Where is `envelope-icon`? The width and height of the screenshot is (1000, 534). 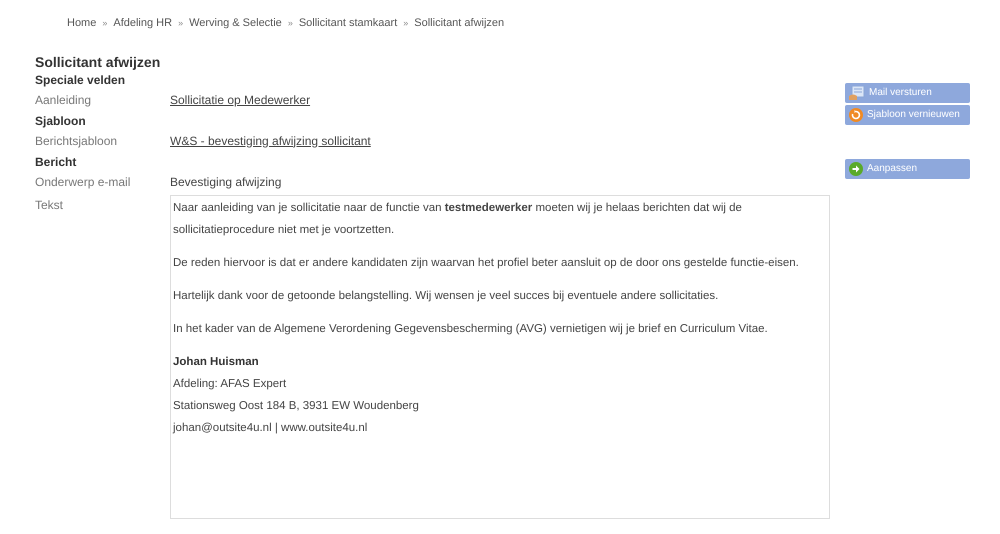
envelope-icon is located at coordinates (857, 93).